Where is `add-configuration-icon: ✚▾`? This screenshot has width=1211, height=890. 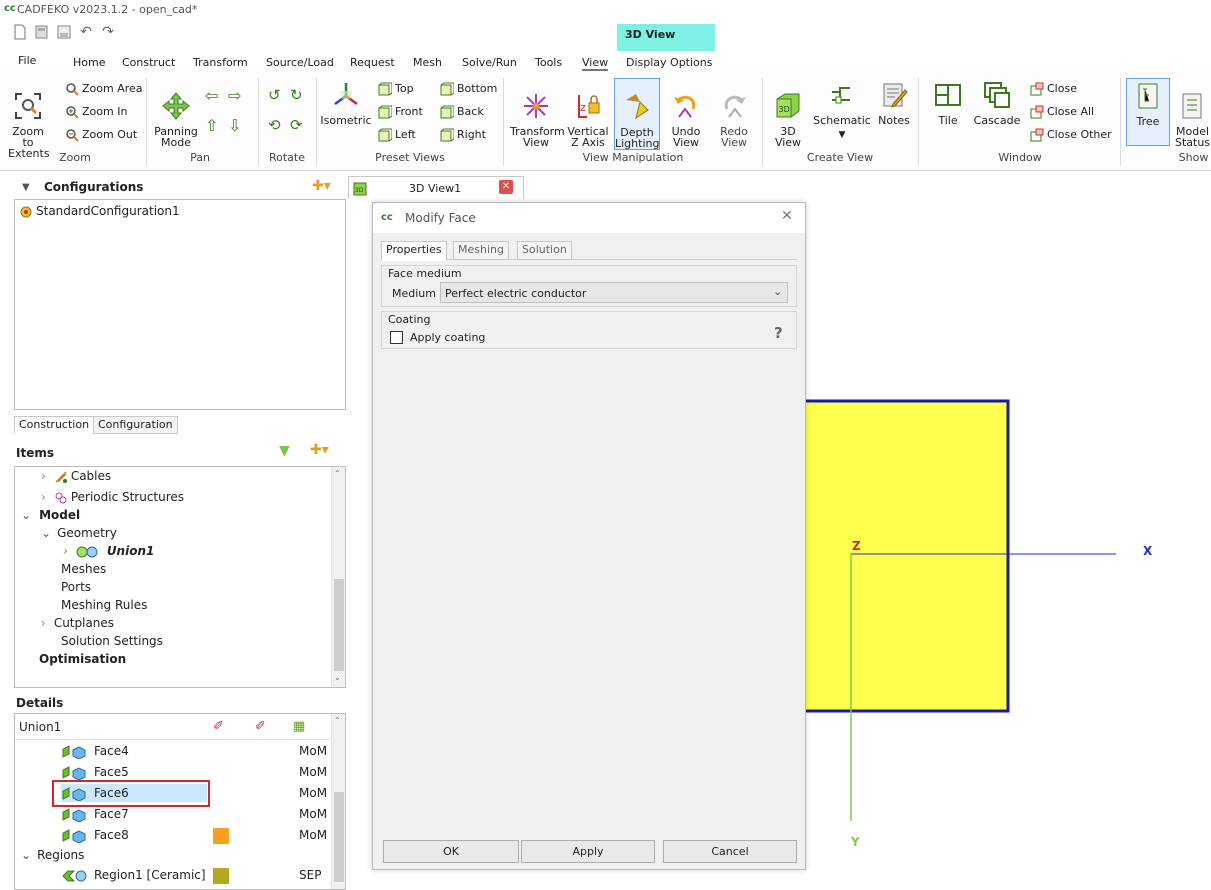
add-configuration-icon: ✚▾ is located at coordinates (321, 186).